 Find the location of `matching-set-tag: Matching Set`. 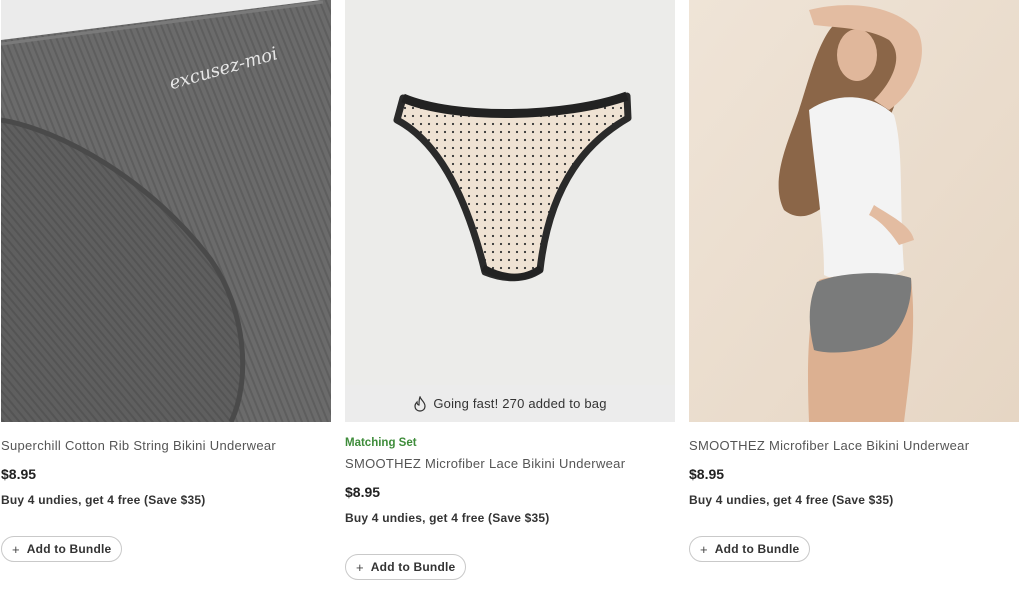

matching-set-tag: Matching Set is located at coordinates (381, 443).